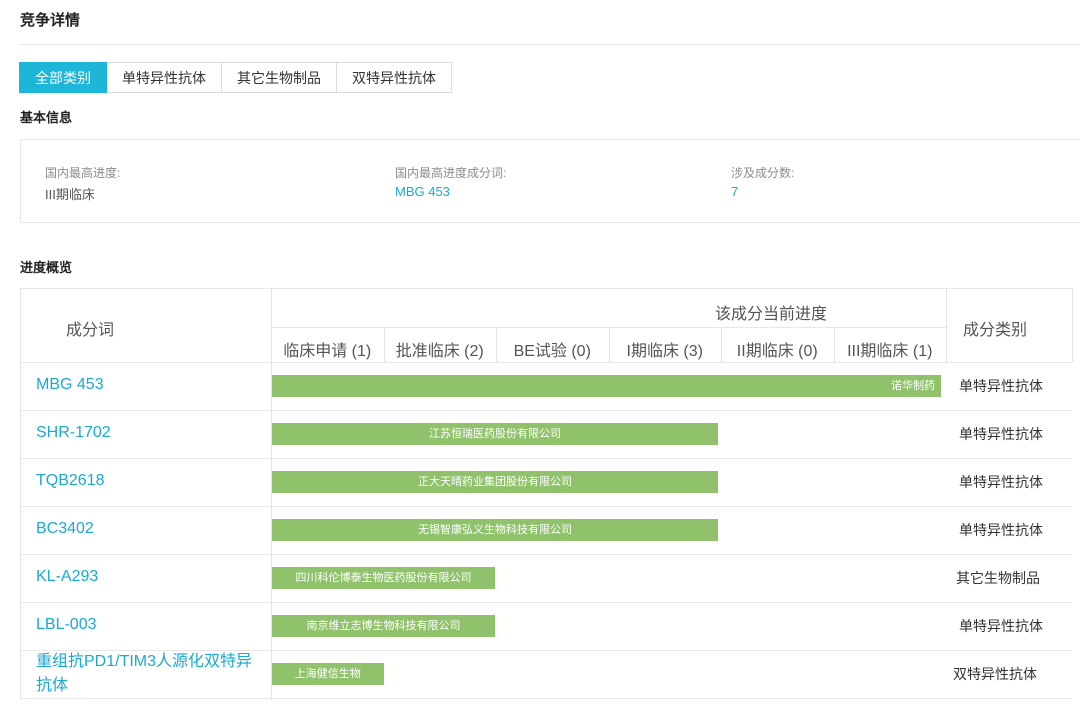  Describe the element at coordinates (383, 626) in the screenshot. I see `progress-bar: 南京维立志博生物科技有限公司` at that location.